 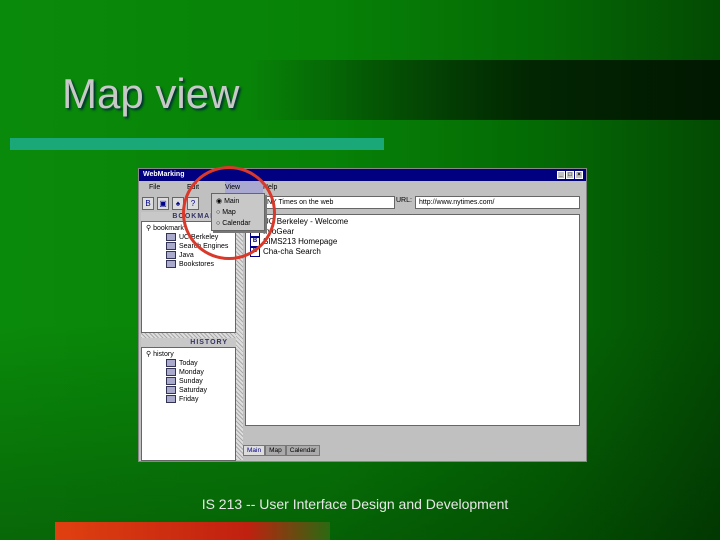 I want to click on minimize-button: _, so click(x=561, y=175).